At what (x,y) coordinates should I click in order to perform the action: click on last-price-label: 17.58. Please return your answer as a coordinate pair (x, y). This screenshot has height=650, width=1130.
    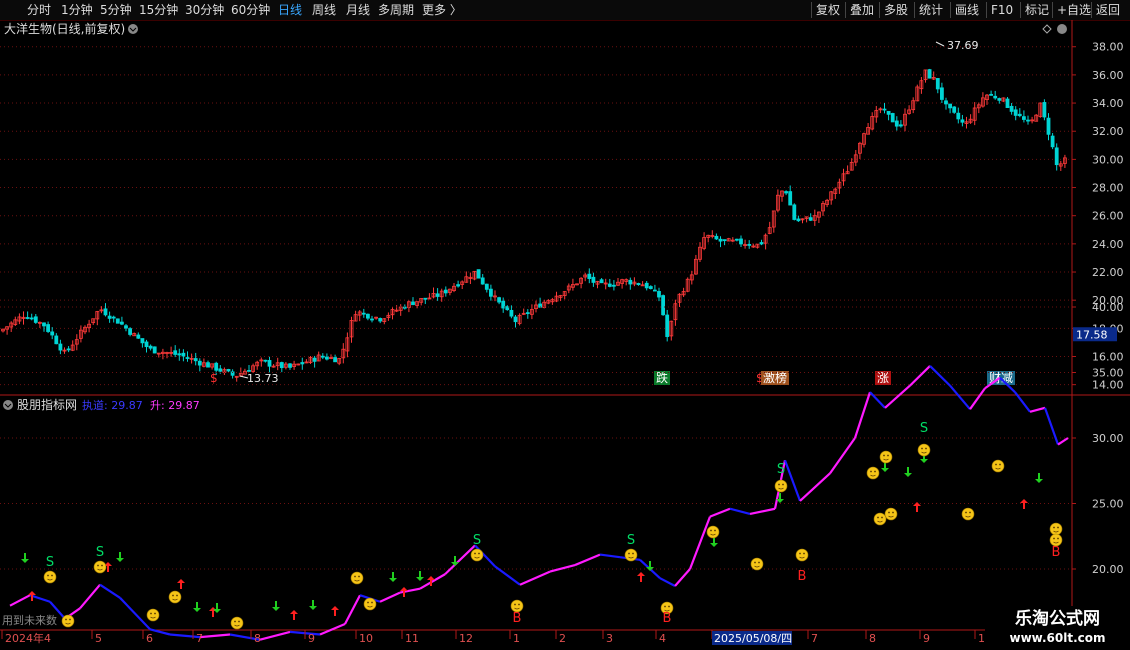
    Looking at the image, I should click on (1092, 334).